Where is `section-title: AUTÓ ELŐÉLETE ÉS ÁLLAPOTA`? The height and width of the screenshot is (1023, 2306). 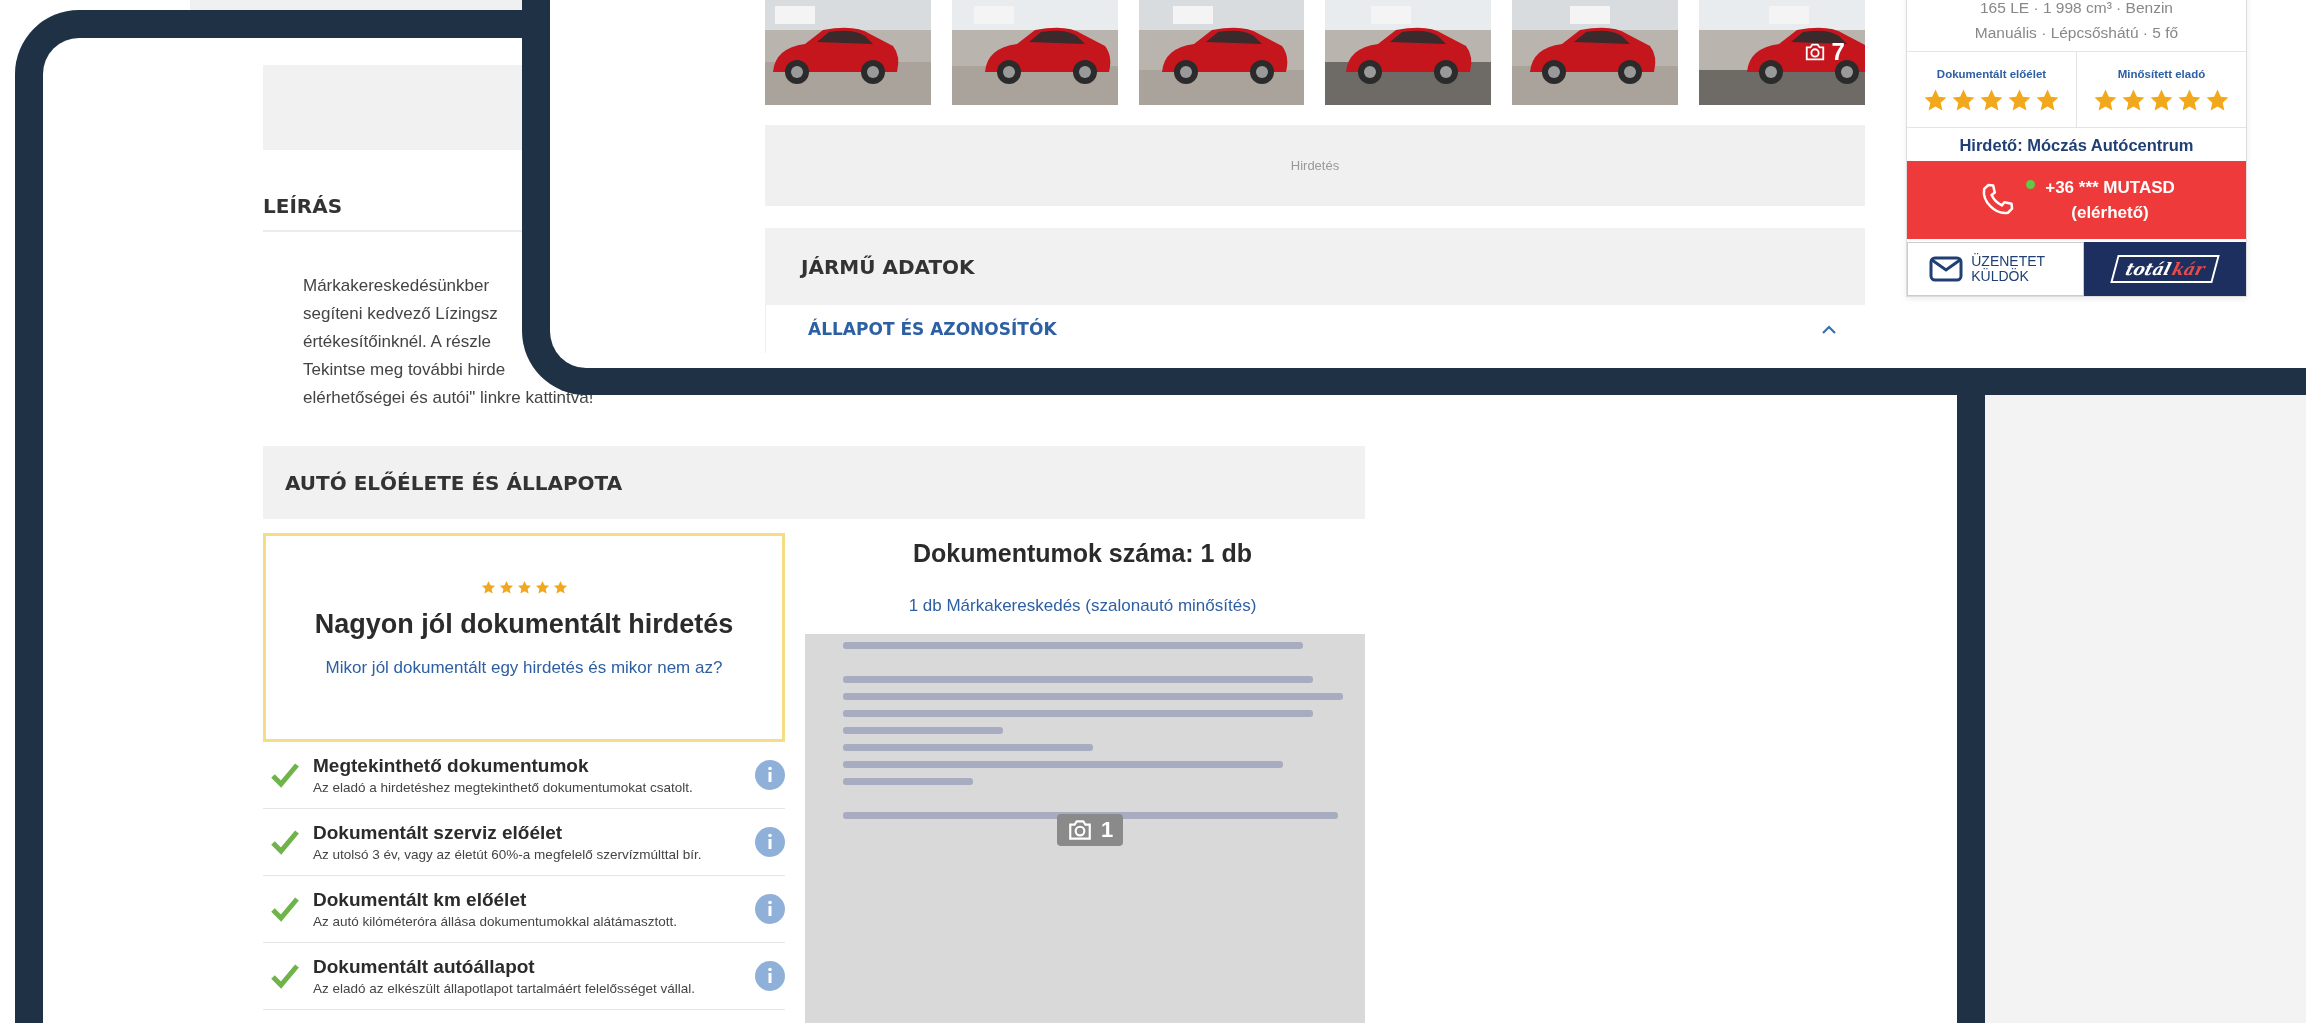
section-title: AUTÓ ELŐÉLETE ÉS ÁLLAPOTA is located at coordinates (454, 482).